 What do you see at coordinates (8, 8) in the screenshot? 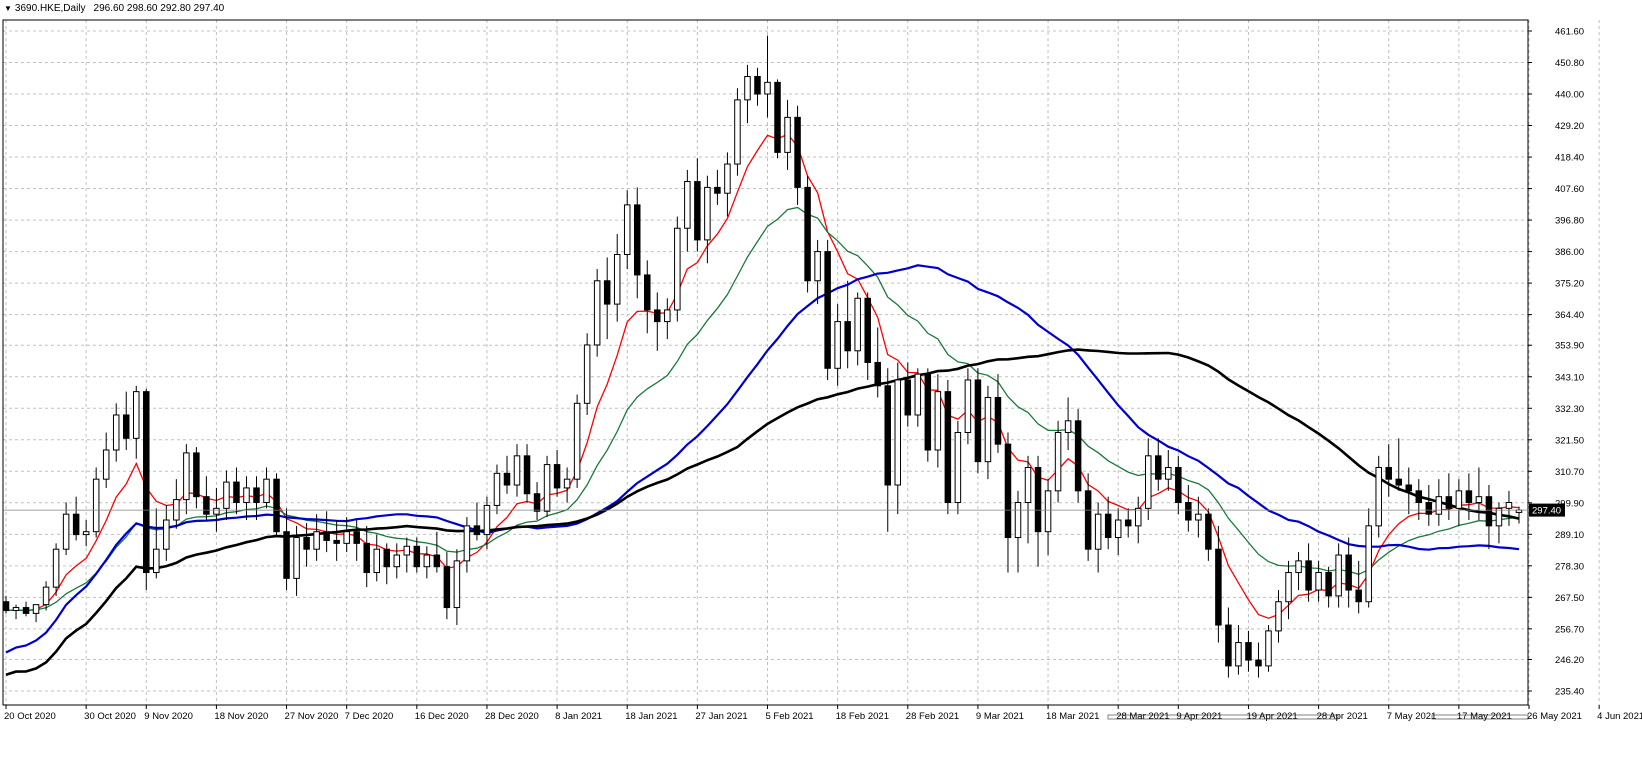
I see `collapse-triangle-icon: ▼` at bounding box center [8, 8].